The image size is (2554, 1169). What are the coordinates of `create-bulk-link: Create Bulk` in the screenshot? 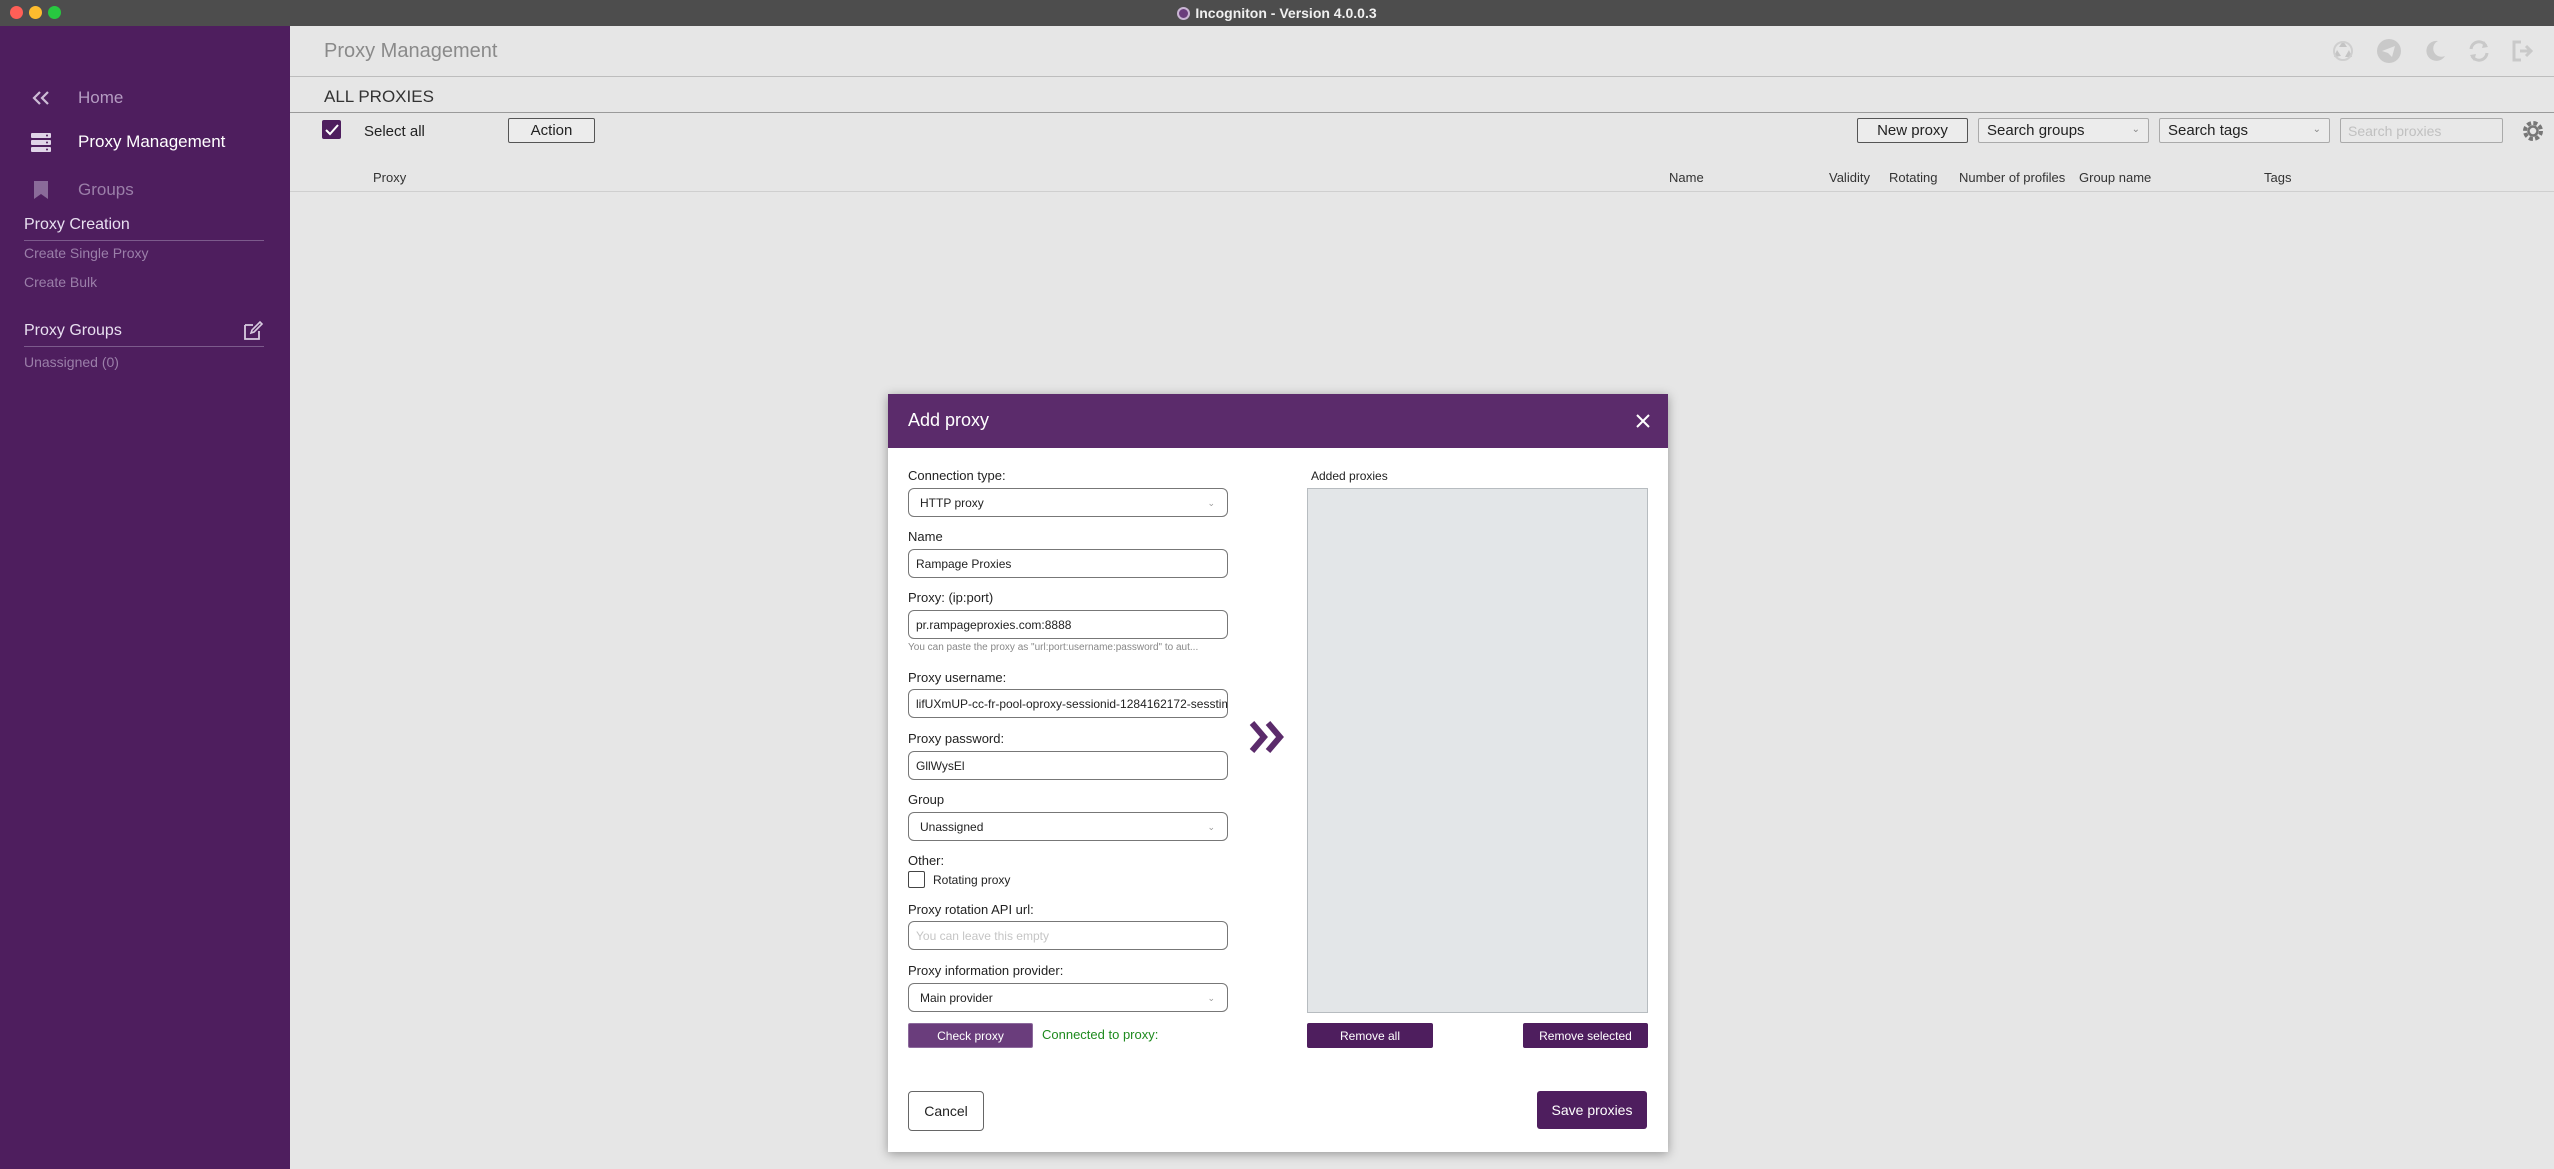 It's located at (60, 282).